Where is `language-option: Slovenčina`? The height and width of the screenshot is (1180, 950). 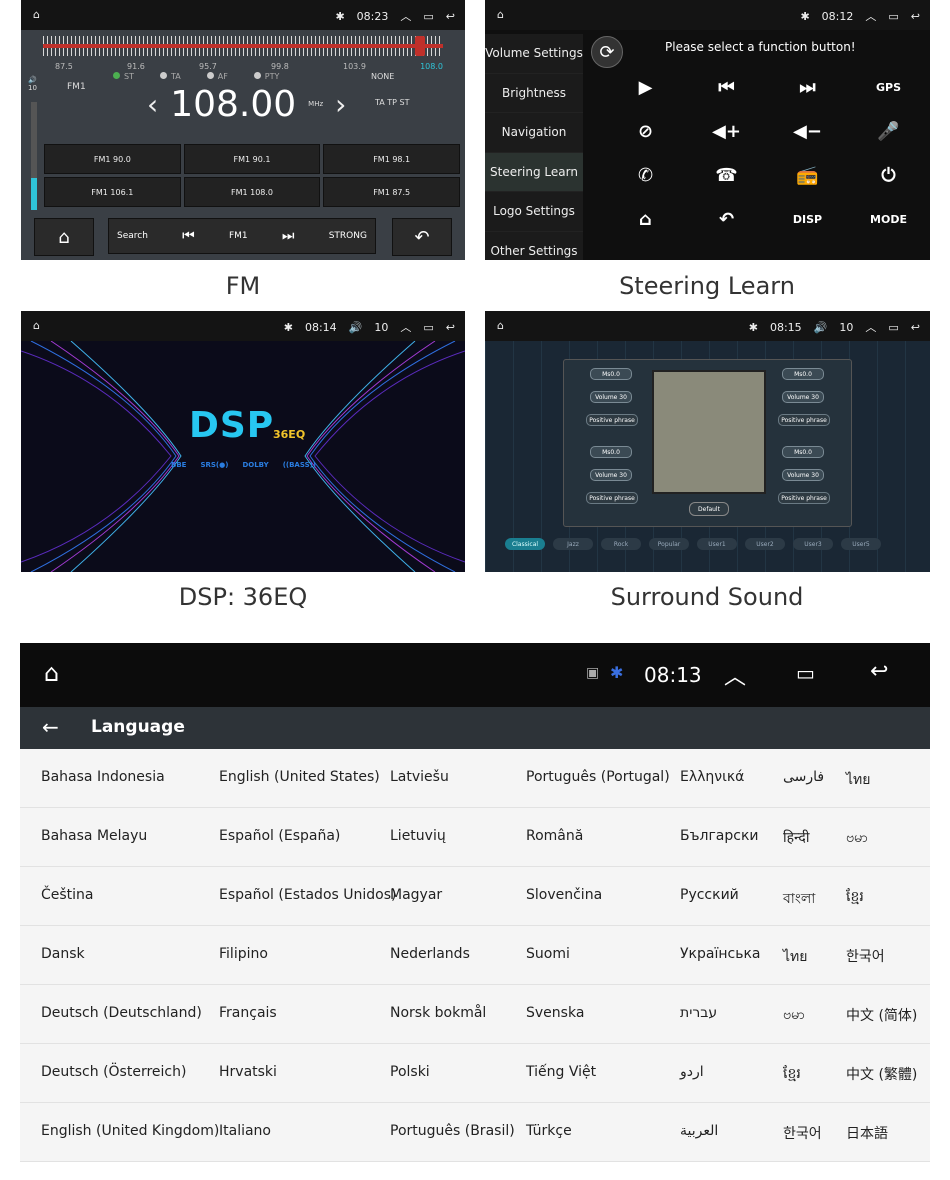
language-option: Slovenčina is located at coordinates (564, 895).